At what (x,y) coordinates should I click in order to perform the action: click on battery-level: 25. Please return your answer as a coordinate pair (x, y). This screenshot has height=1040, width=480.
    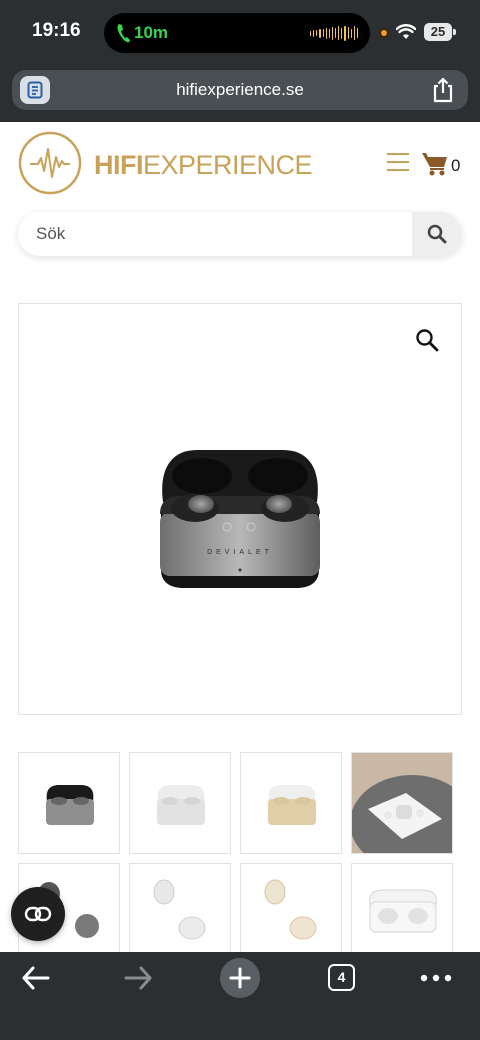
    Looking at the image, I should click on (438, 32).